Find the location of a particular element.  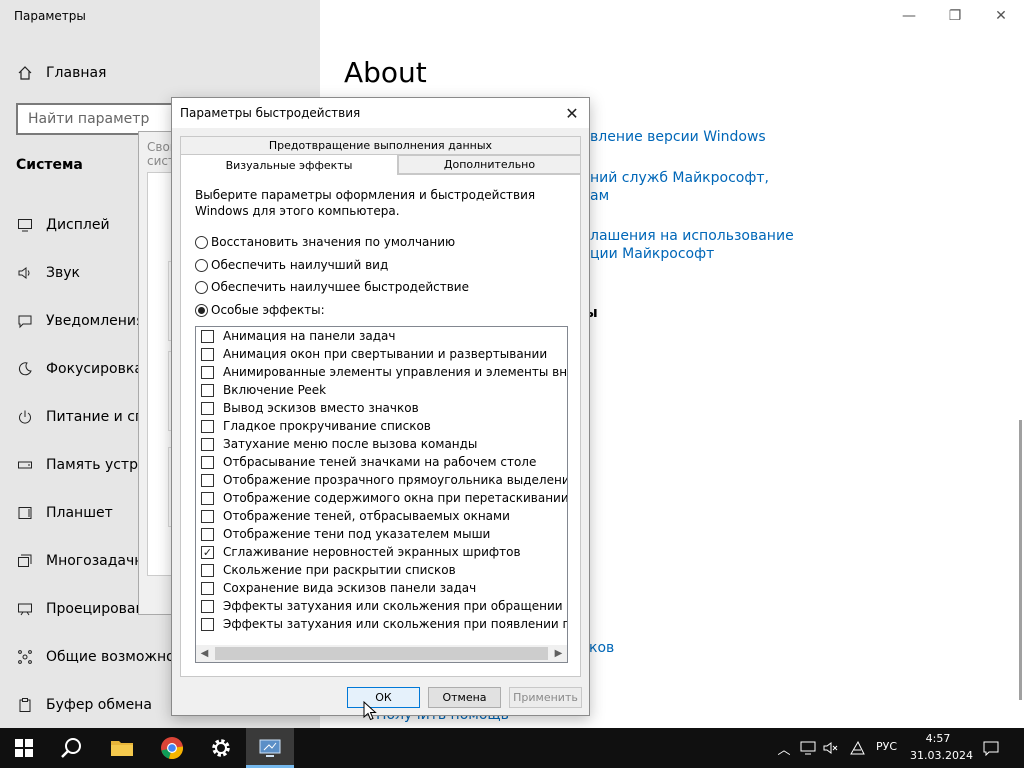

dialog-titlebar: Параметры быстродействия ✕ is located at coordinates (380, 113).